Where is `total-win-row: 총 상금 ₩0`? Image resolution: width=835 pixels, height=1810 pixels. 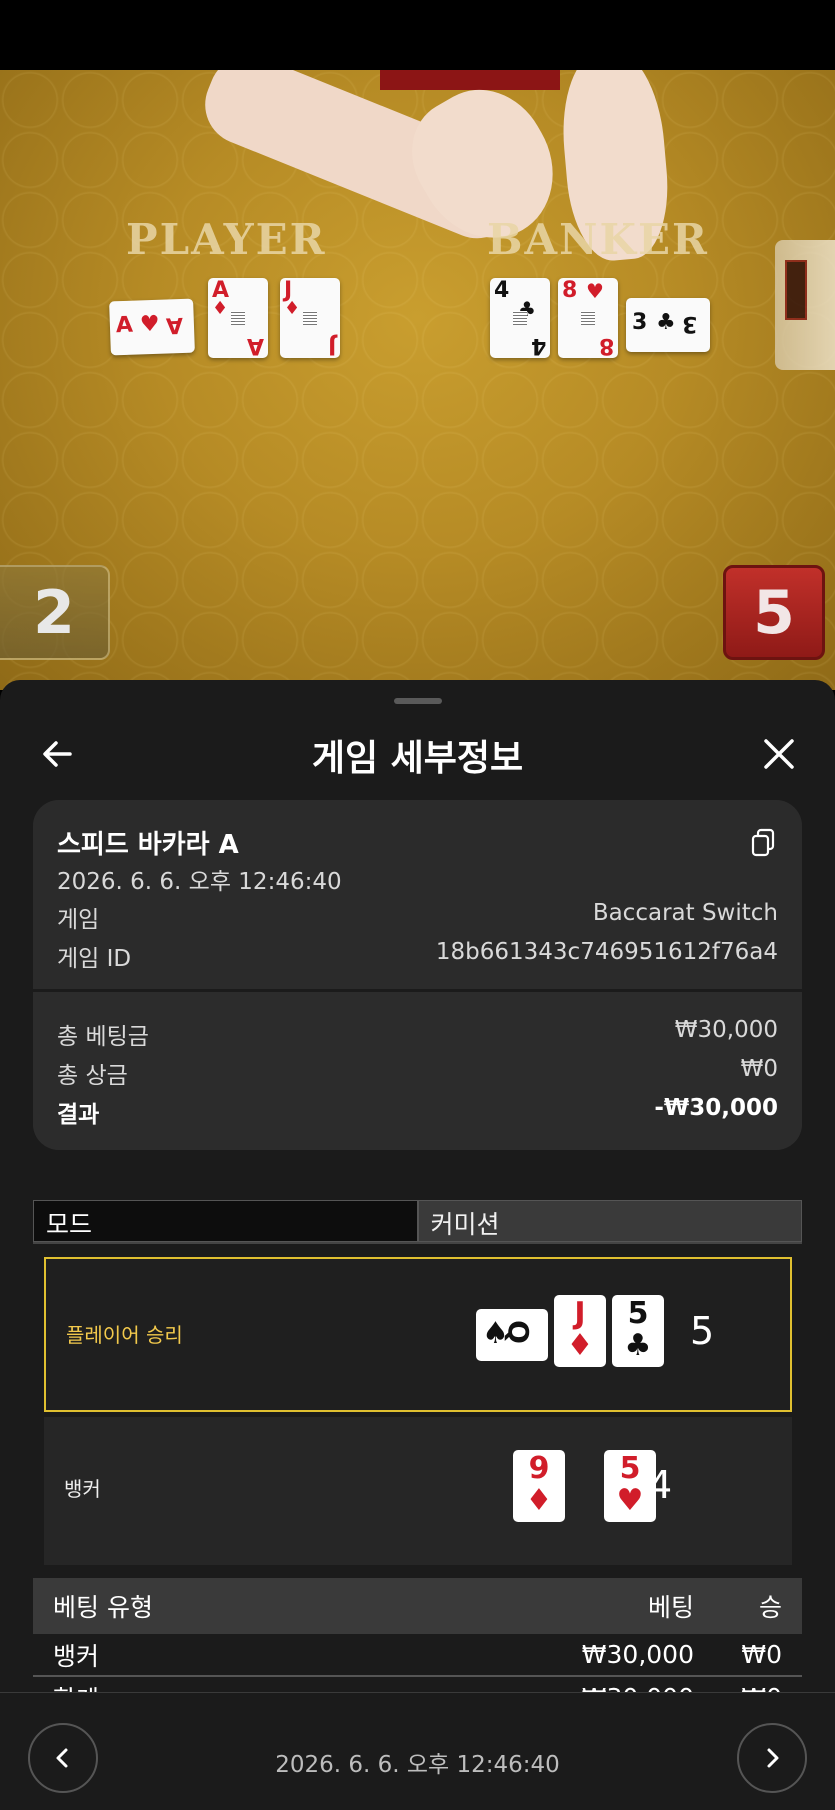
total-win-row: 총 상금 ₩0 is located at coordinates (417, 1072).